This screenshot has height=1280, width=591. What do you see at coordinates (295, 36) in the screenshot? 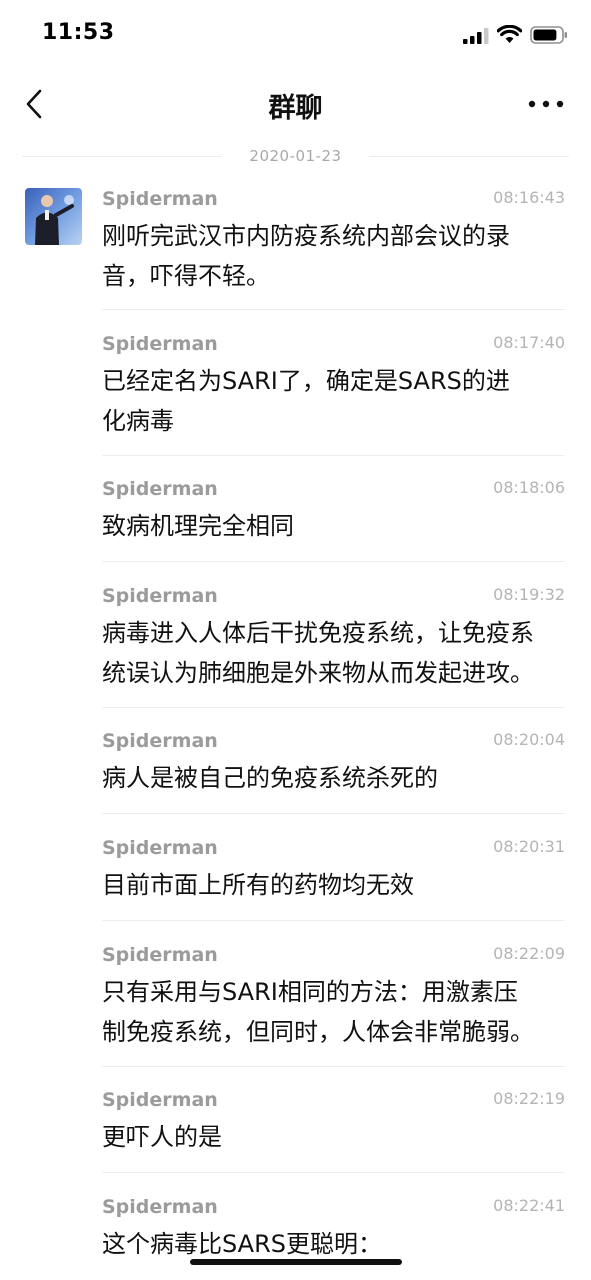
I see `status-bar: 11:53` at bounding box center [295, 36].